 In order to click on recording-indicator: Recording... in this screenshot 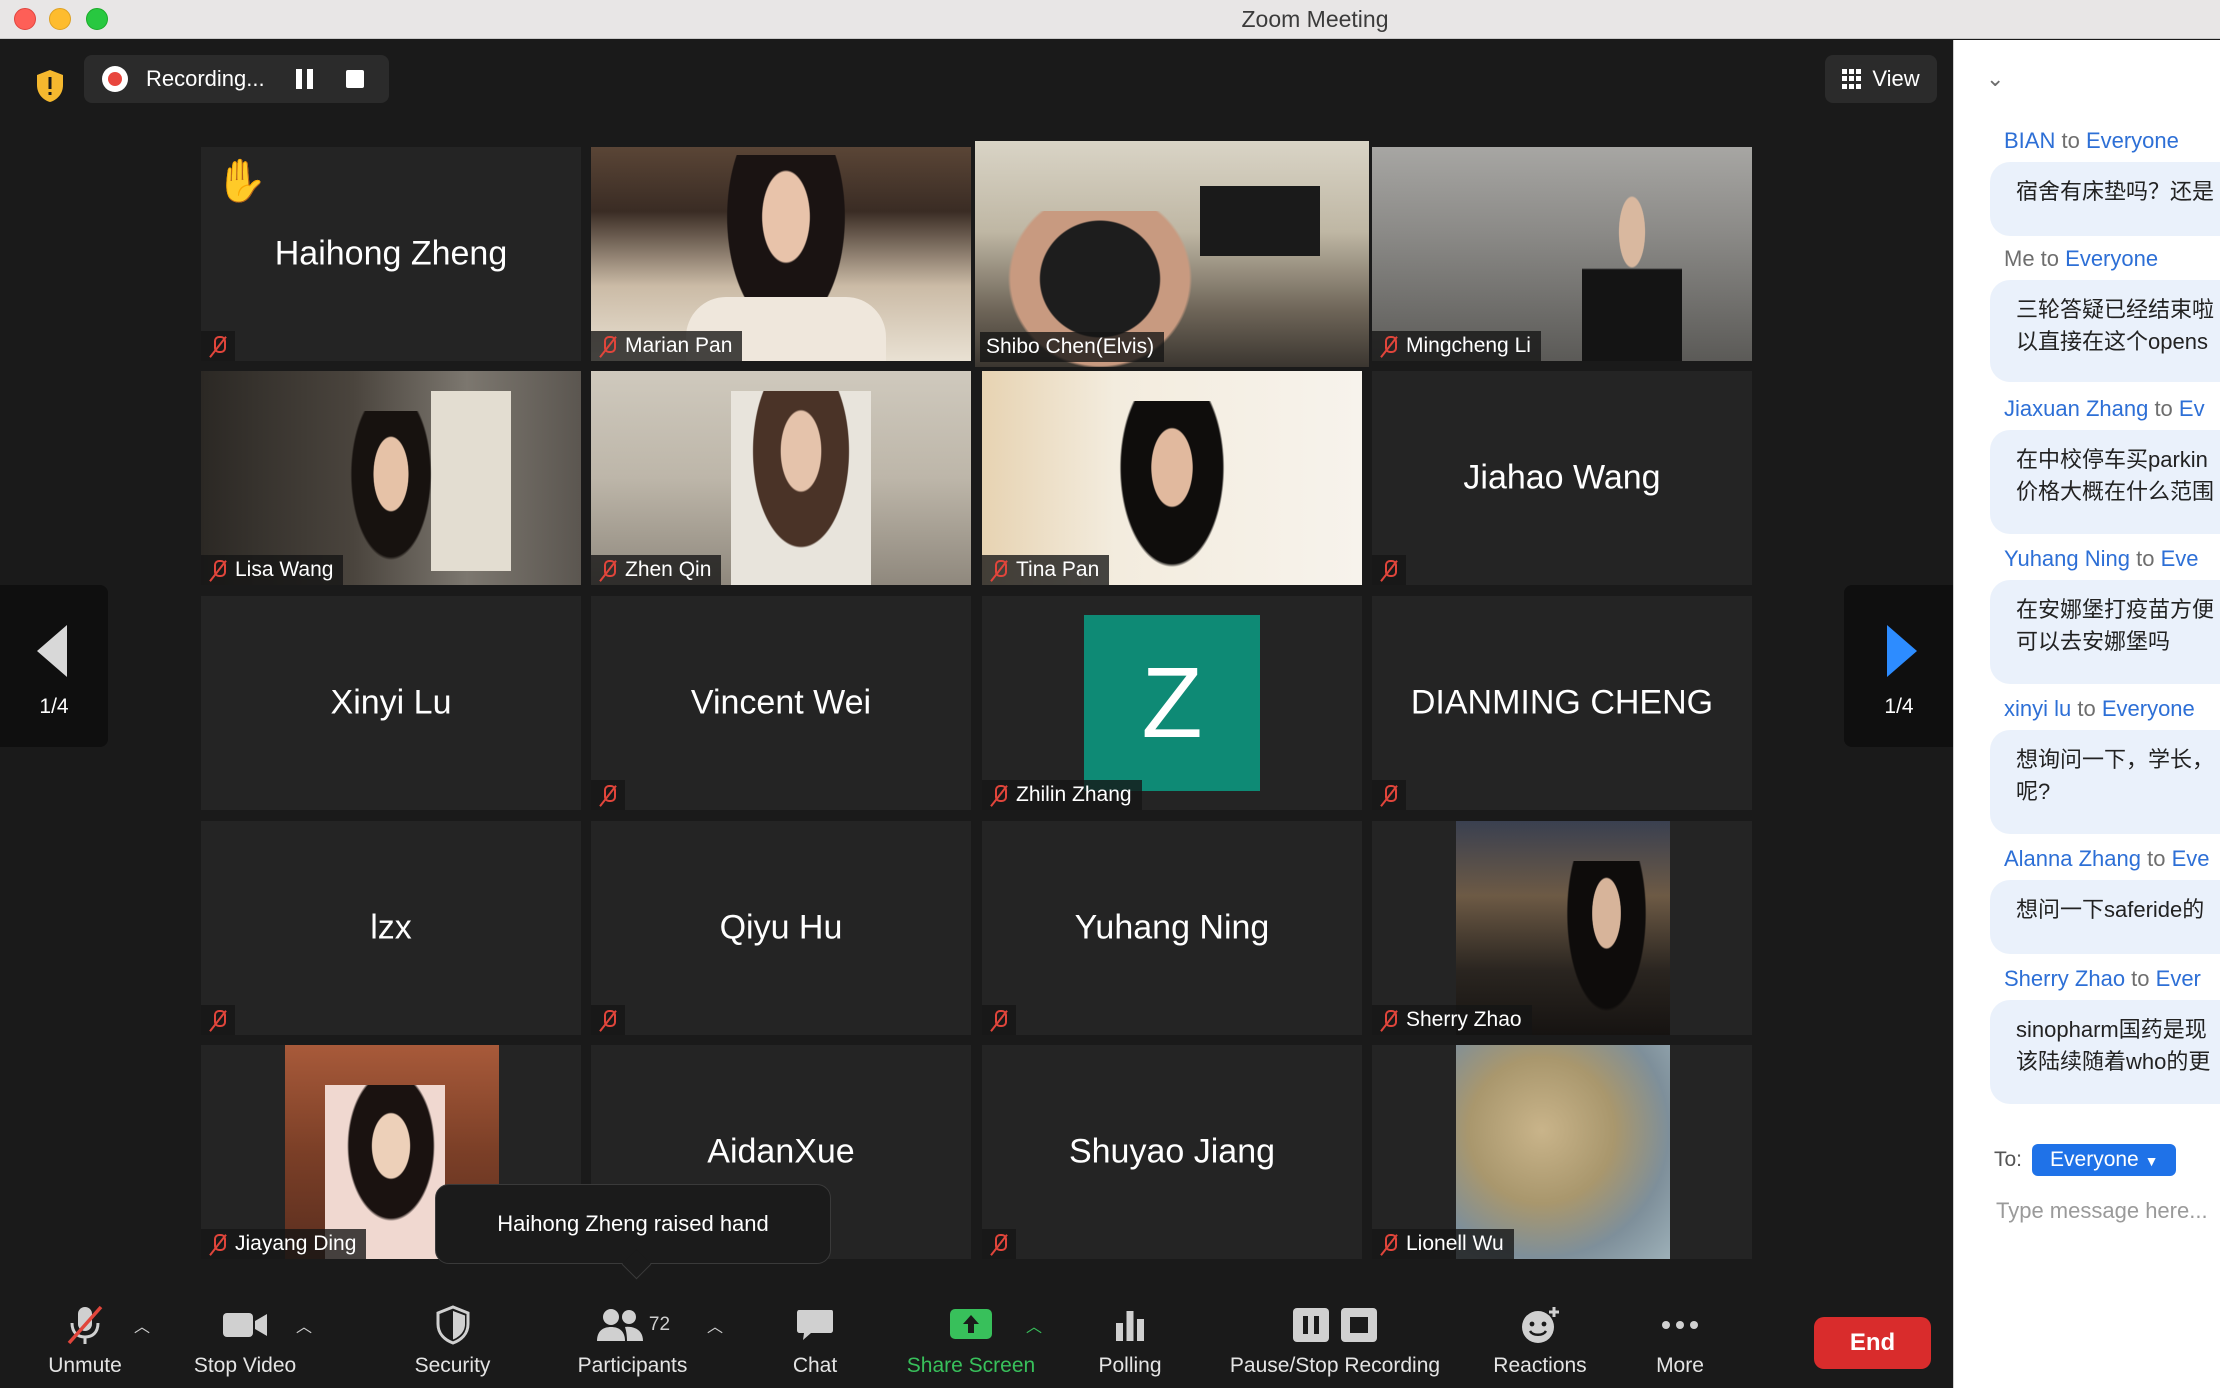, I will do `click(236, 79)`.